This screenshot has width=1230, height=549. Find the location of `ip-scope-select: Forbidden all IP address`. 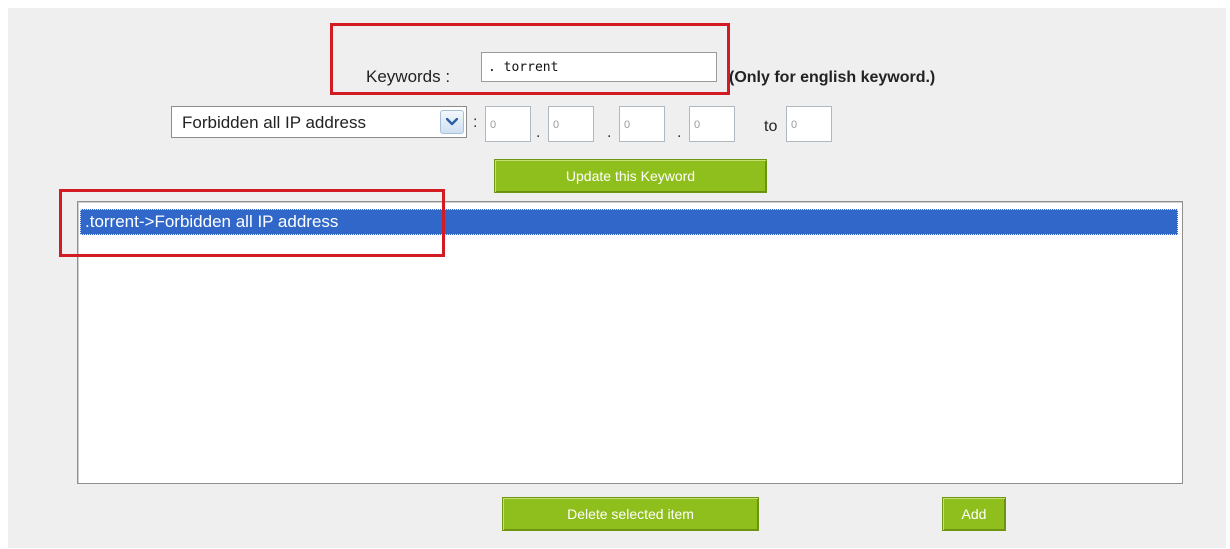

ip-scope-select: Forbidden all IP address is located at coordinates (319, 122).